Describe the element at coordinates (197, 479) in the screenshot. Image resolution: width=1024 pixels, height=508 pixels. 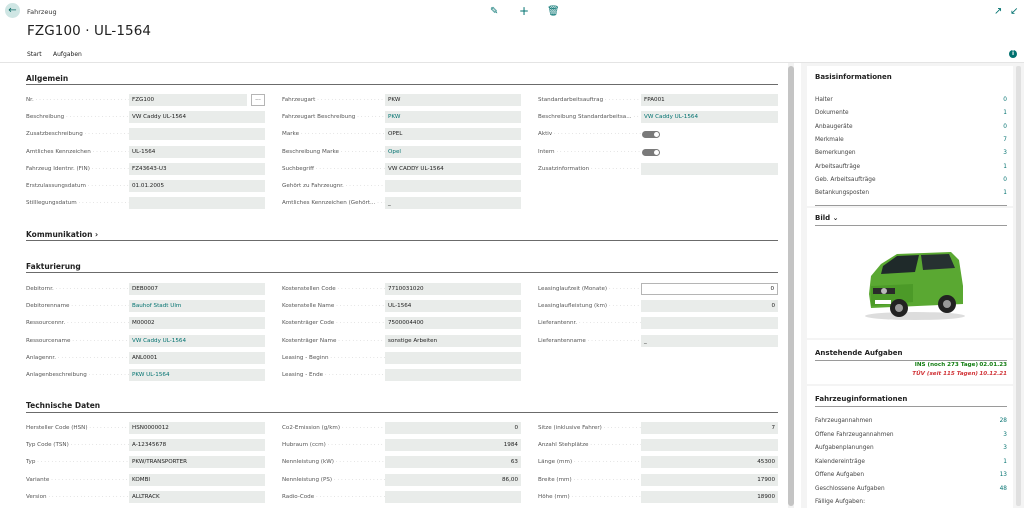
I see `field-value: KOMBI` at that location.